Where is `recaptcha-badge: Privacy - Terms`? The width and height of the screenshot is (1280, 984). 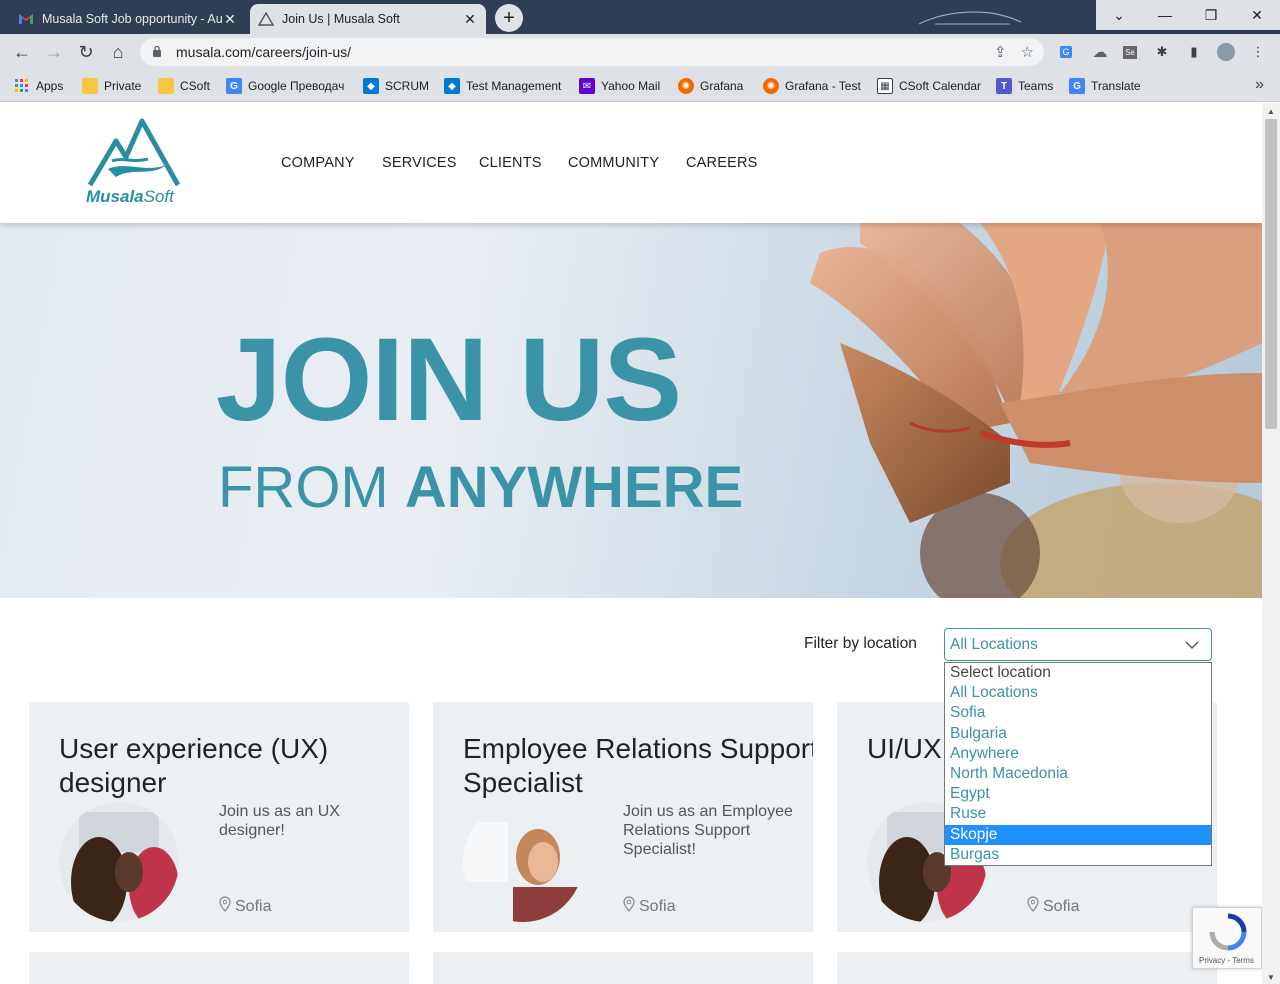
recaptcha-badge: Privacy - Terms is located at coordinates (1227, 938).